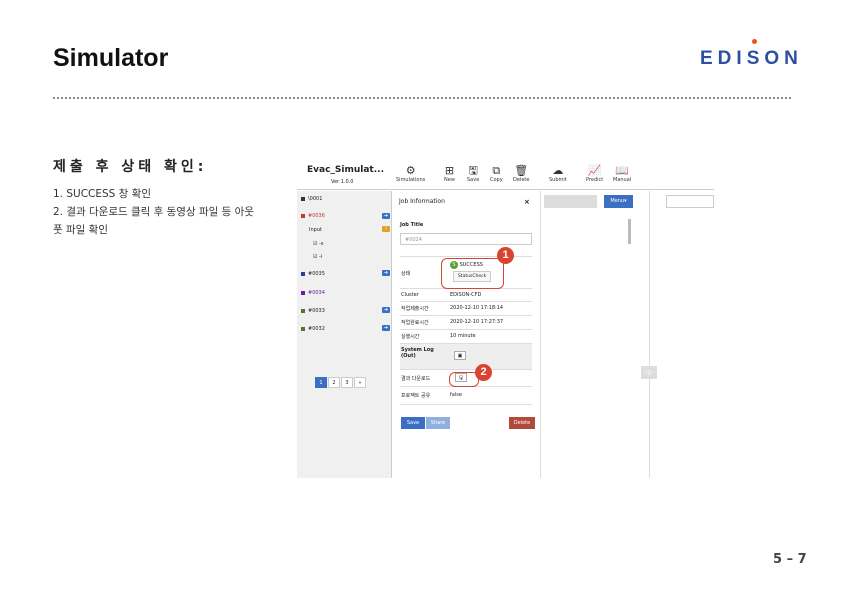  What do you see at coordinates (438, 423) in the screenshot?
I see `share-button: Share` at bounding box center [438, 423].